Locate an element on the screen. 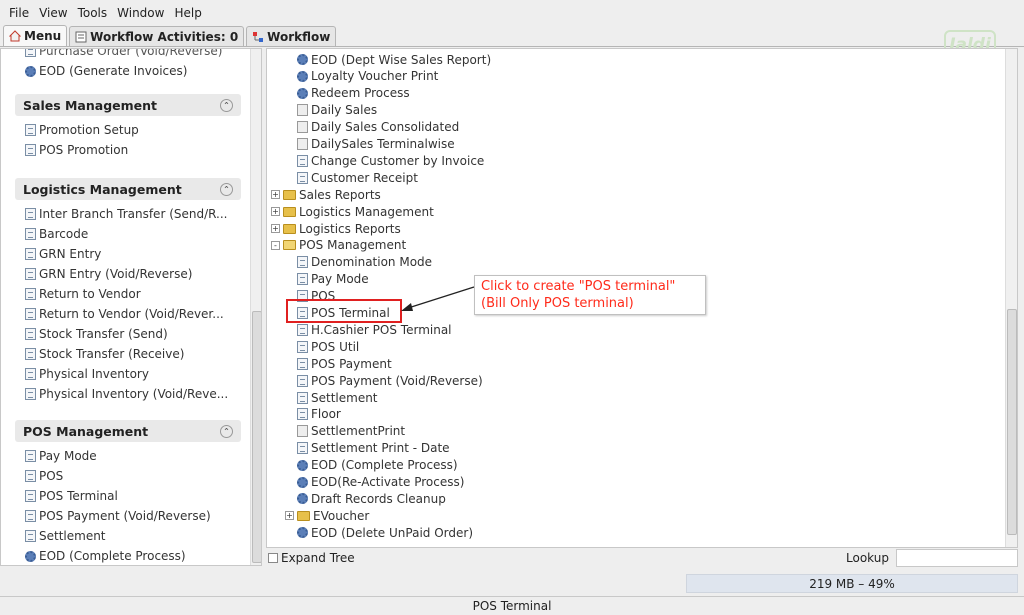  list-item: EOD (Complete Process) is located at coordinates (128, 555).